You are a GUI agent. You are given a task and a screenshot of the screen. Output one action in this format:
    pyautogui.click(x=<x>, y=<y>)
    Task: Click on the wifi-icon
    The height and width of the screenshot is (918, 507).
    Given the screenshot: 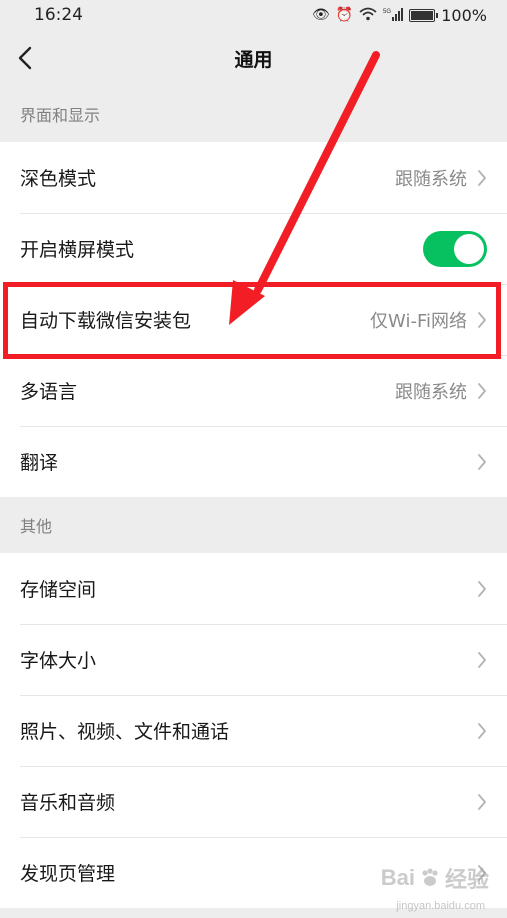 What is the action you would take?
    pyautogui.click(x=368, y=15)
    